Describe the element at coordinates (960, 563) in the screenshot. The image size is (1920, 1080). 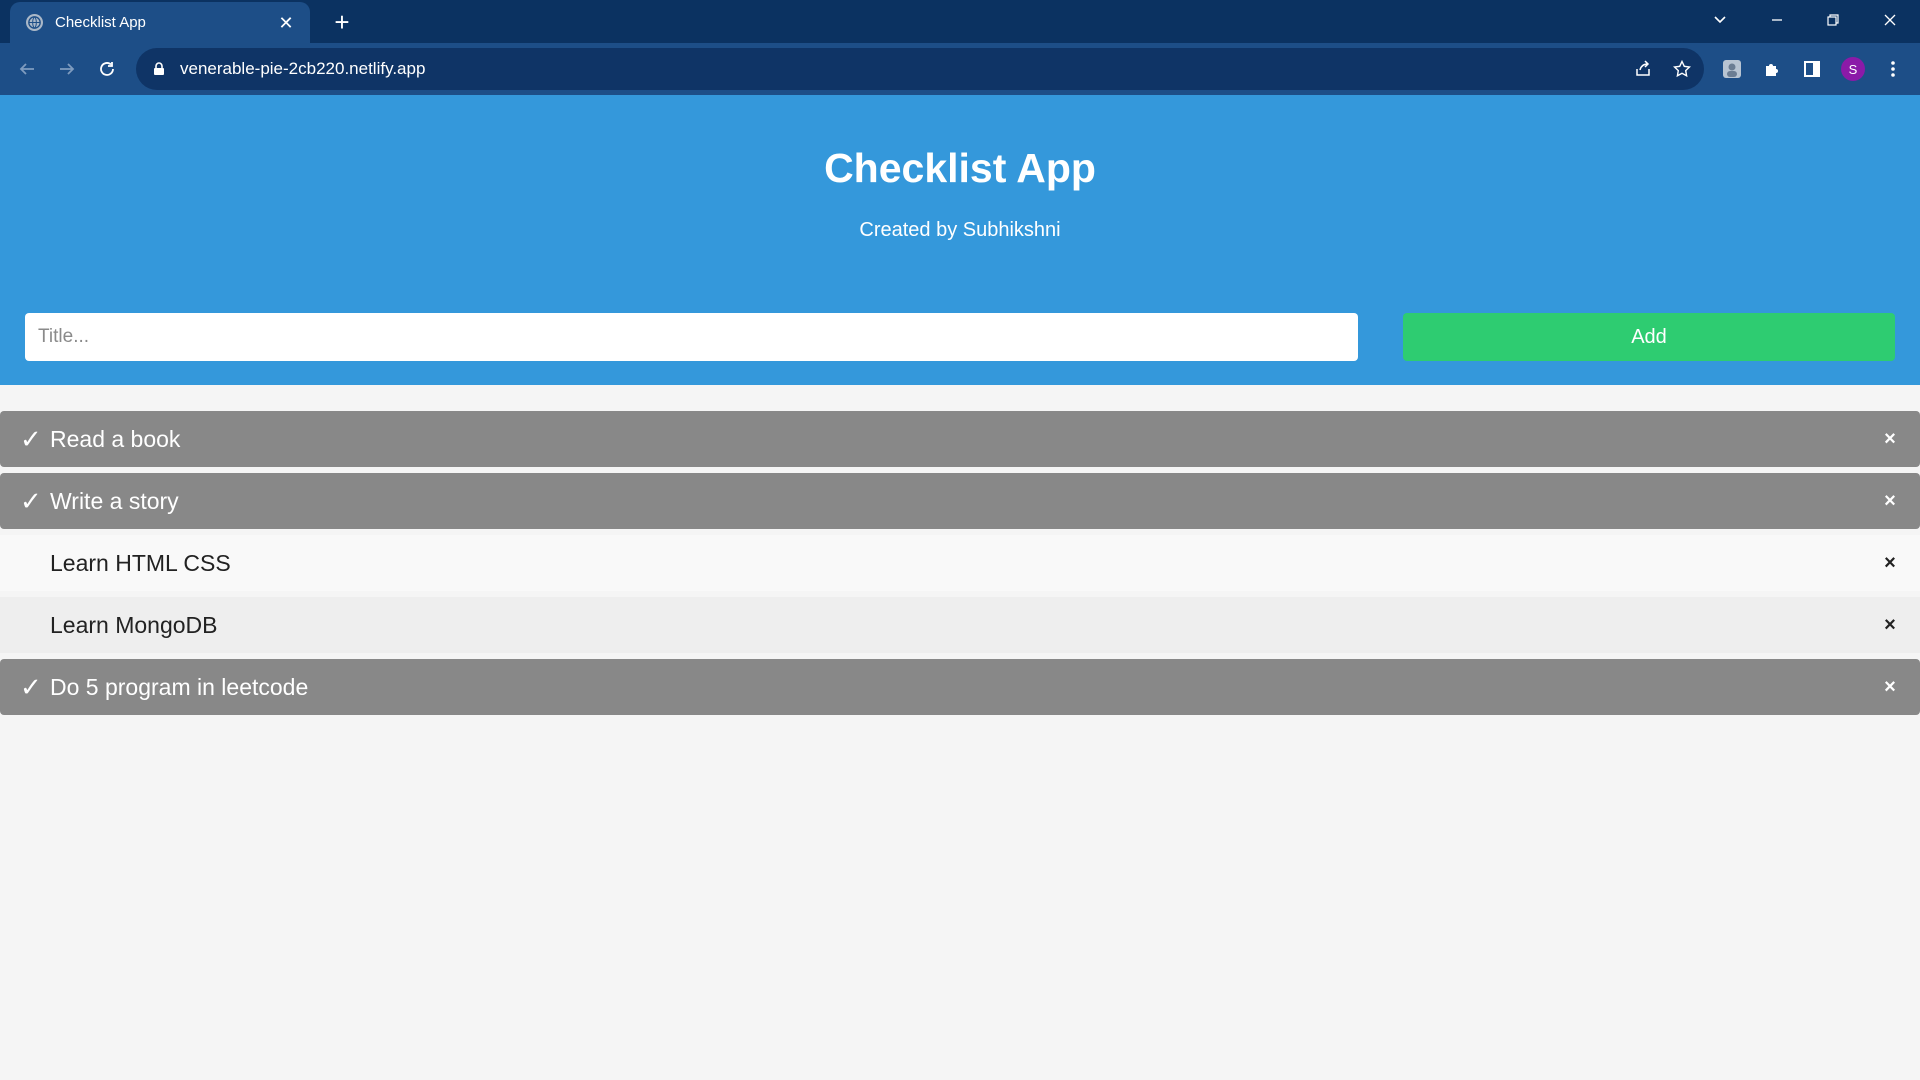
I see `list-item: Learn HTML CSS ×` at that location.